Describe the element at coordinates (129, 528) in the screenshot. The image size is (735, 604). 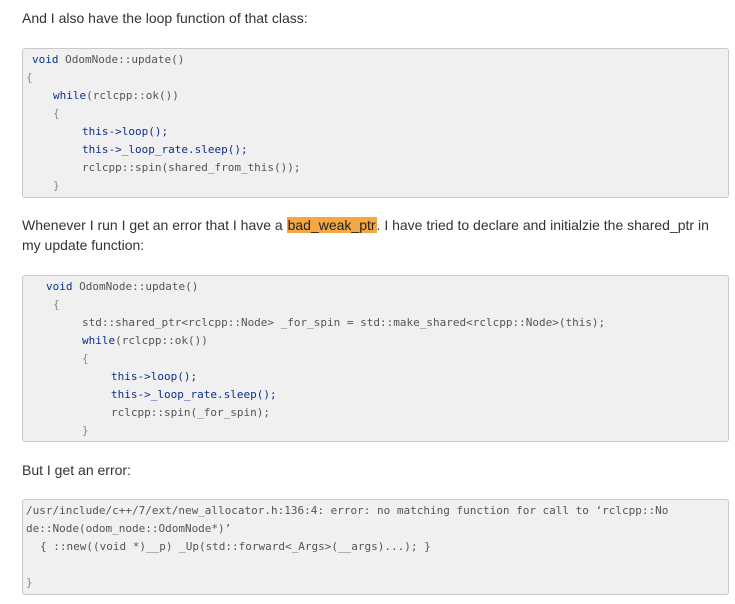
I see `code-line: de::Node(odom_node::OdomNode*)’` at that location.